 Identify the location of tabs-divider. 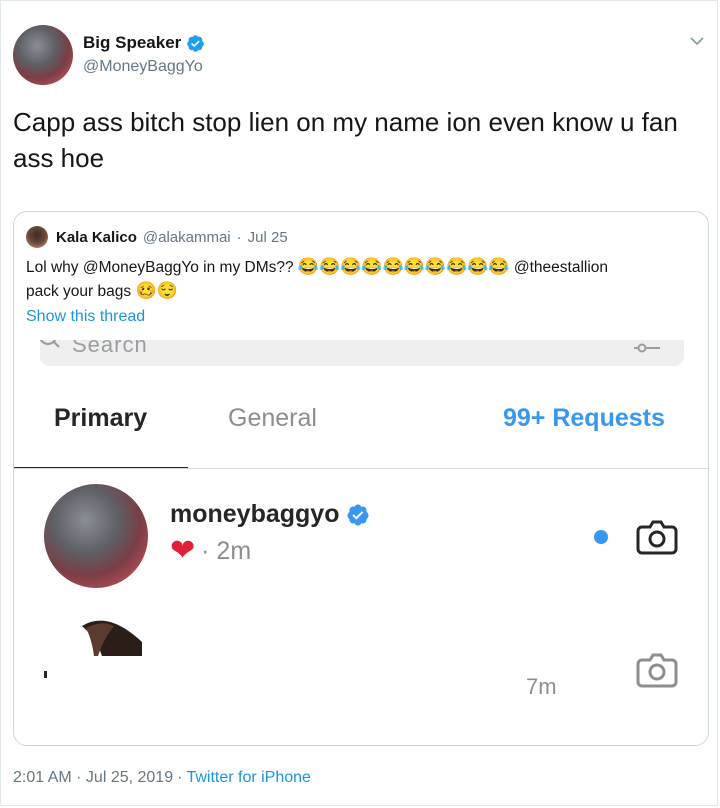
(361, 468).